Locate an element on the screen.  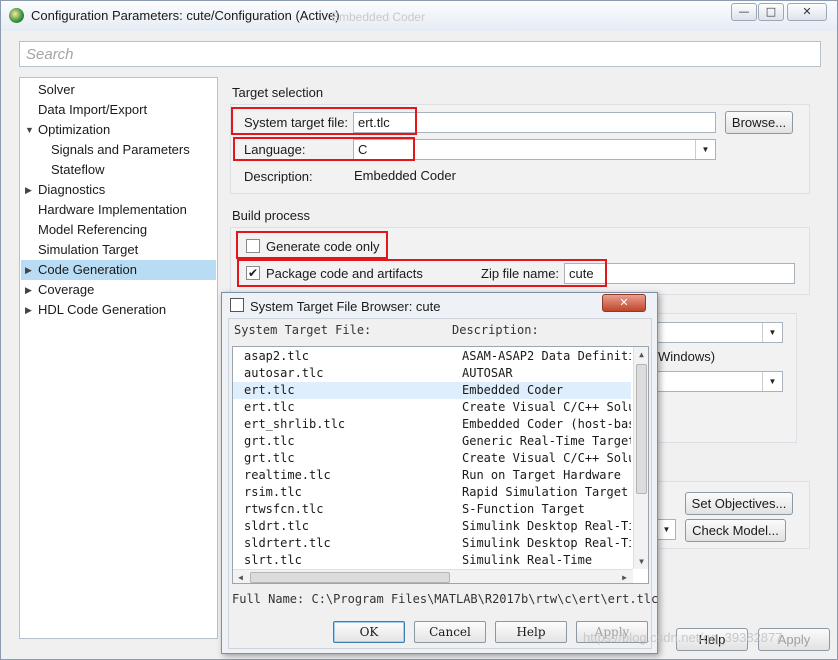
scroll-up-icon: ▲ is located at coordinates (641, 354).